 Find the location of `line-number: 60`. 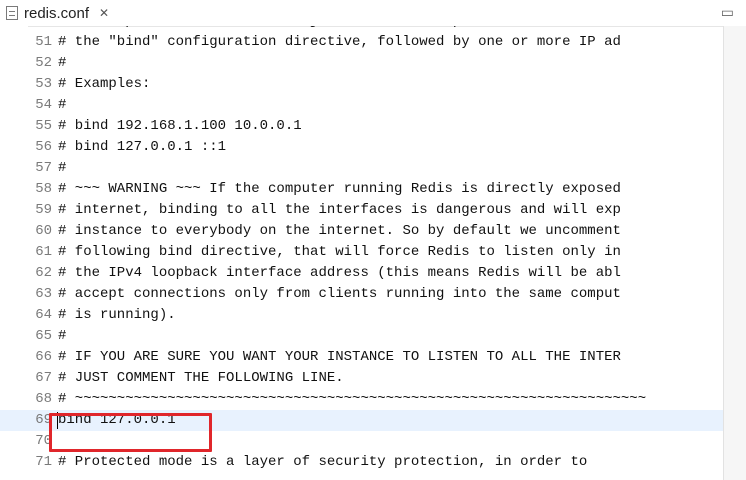

line-number: 60 is located at coordinates (43, 231).